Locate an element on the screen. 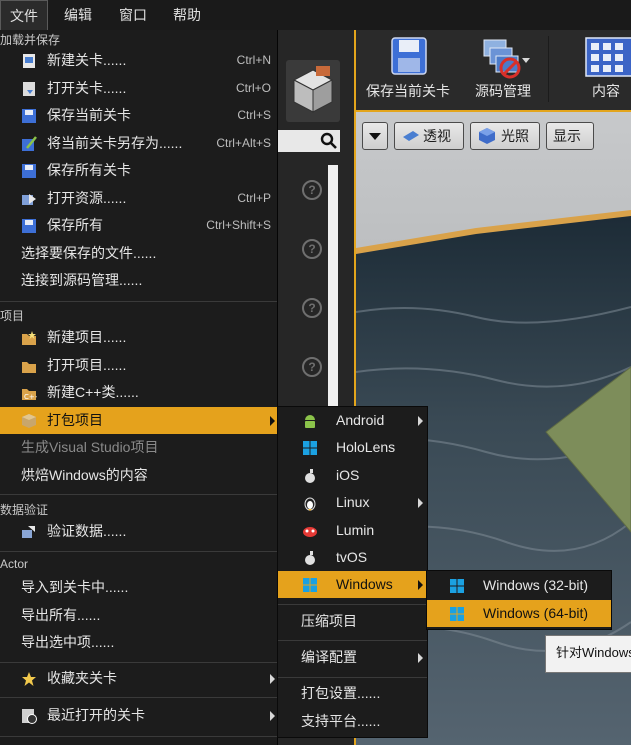 Image resolution: width=631 pixels, height=745 pixels. validate-icon is located at coordinates (28, 532).